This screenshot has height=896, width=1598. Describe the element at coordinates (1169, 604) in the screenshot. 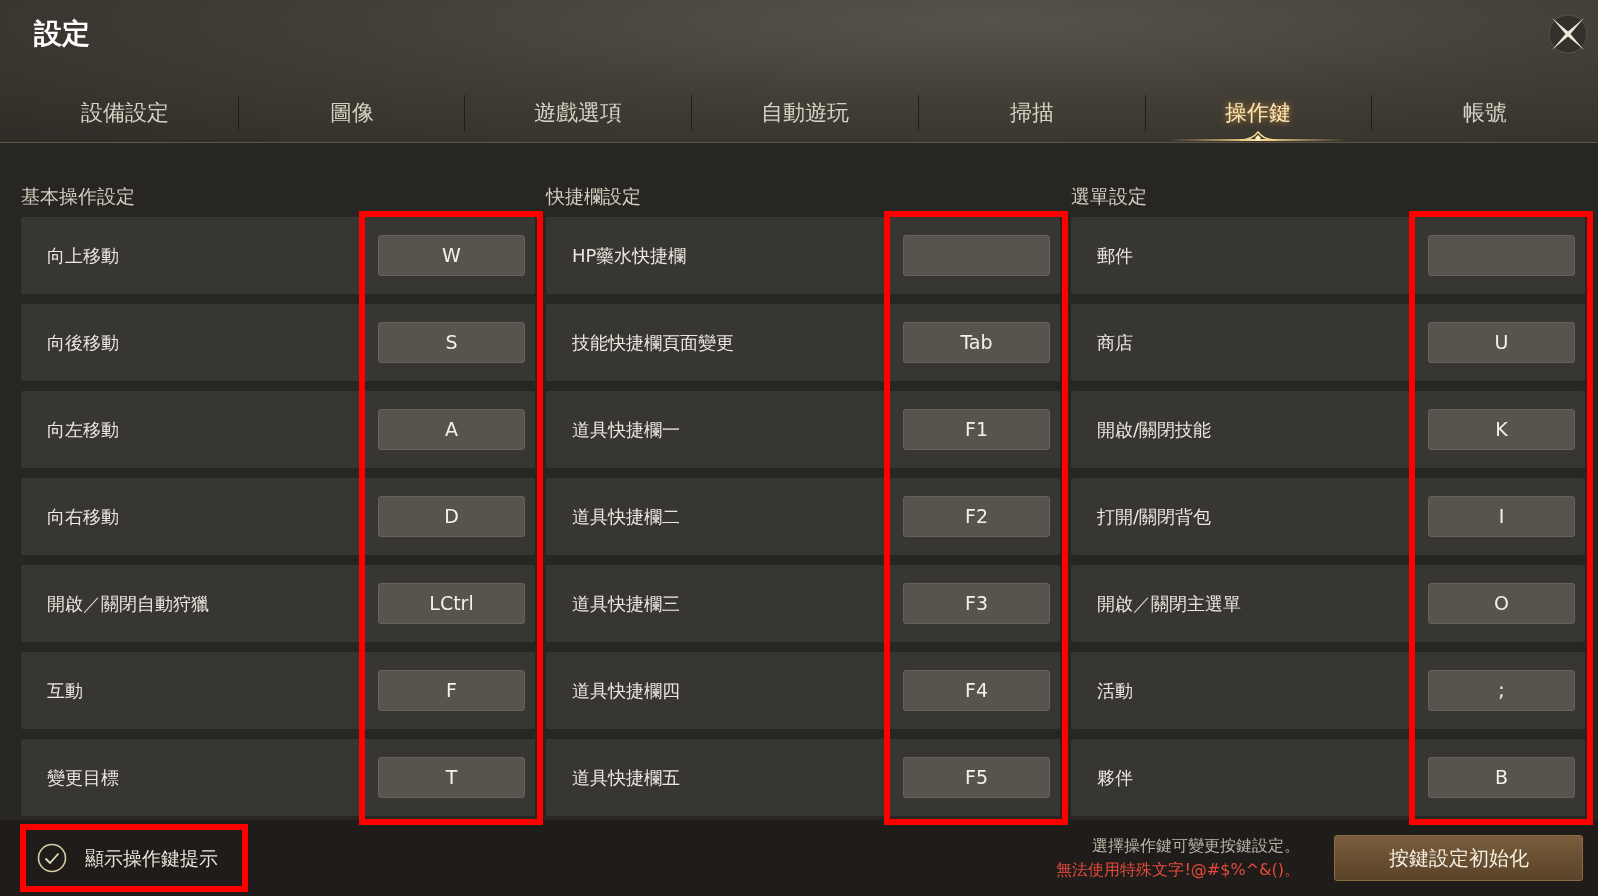

I see `action-label: 開啟／關閉主選單` at that location.